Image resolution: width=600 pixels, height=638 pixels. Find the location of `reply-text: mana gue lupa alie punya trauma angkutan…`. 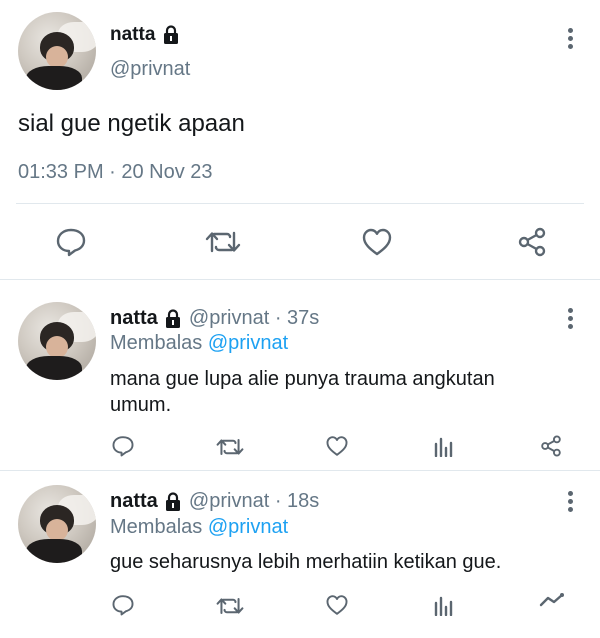

reply-text: mana gue lupa alie punya trauma angkutan… is located at coordinates (302, 392).